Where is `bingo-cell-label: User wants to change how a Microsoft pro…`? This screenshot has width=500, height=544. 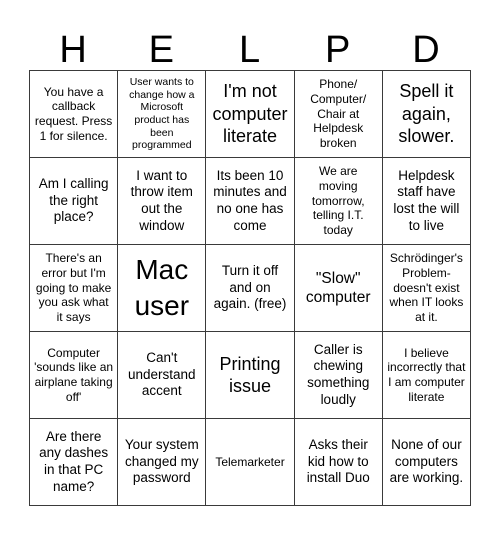 bingo-cell-label: User wants to change how a Microsoft pro… is located at coordinates (162, 114).